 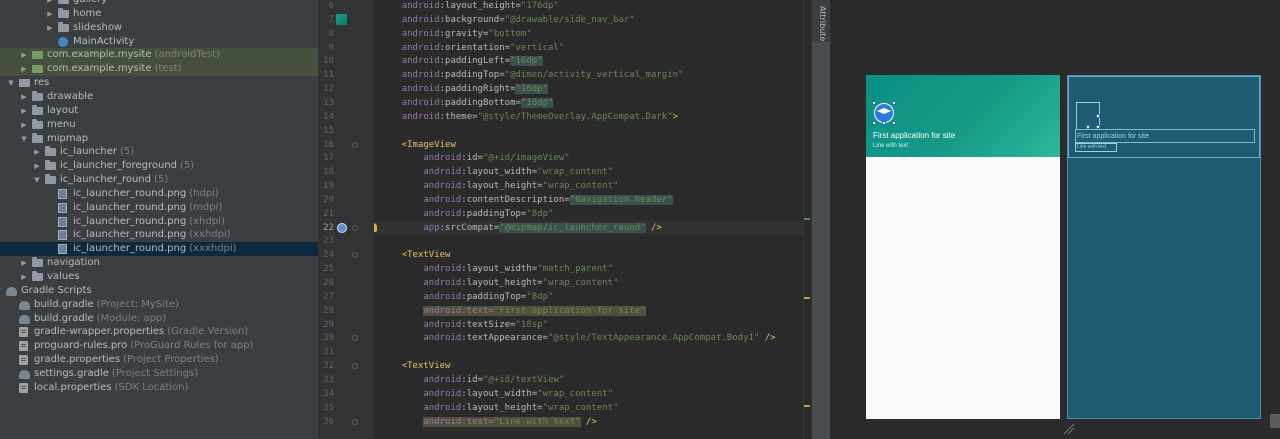 I want to click on tree-item: ▼ ic_launcher_round (5), so click(x=159, y=180).